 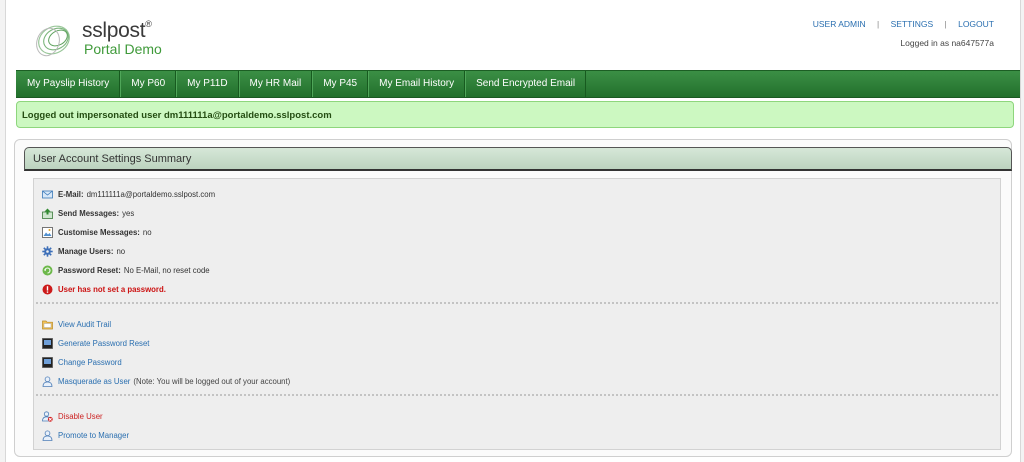 I want to click on customise-messages-row: Customise Messages: no, so click(x=97, y=232).